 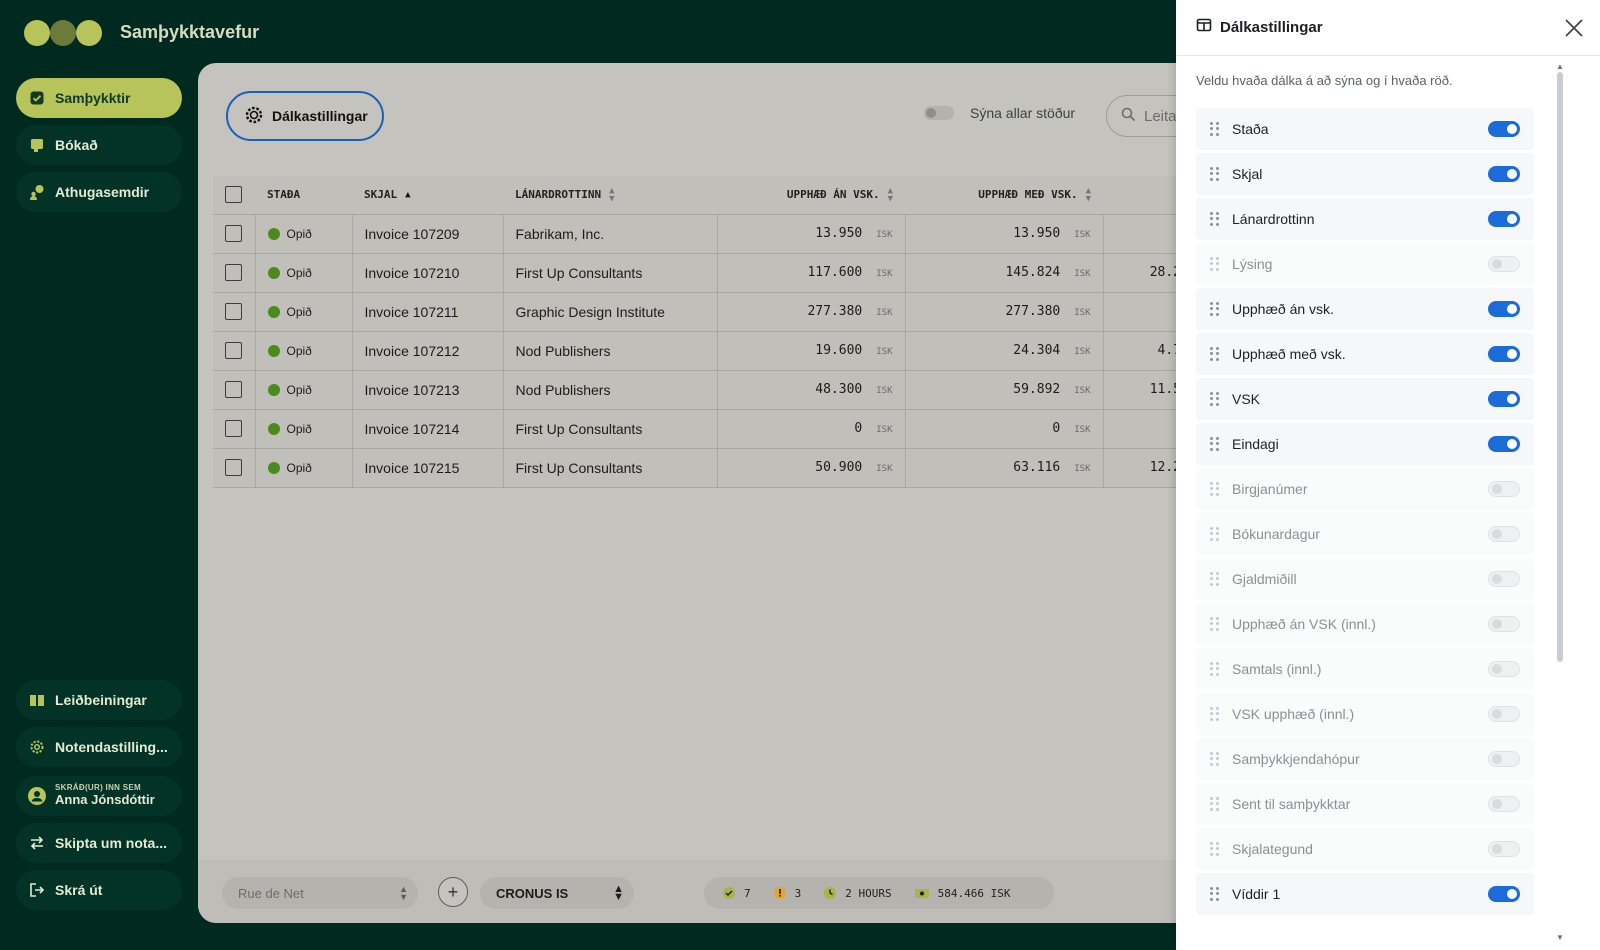 I want to click on panel-scrollbar: ▲ ▼, so click(x=1561, y=502).